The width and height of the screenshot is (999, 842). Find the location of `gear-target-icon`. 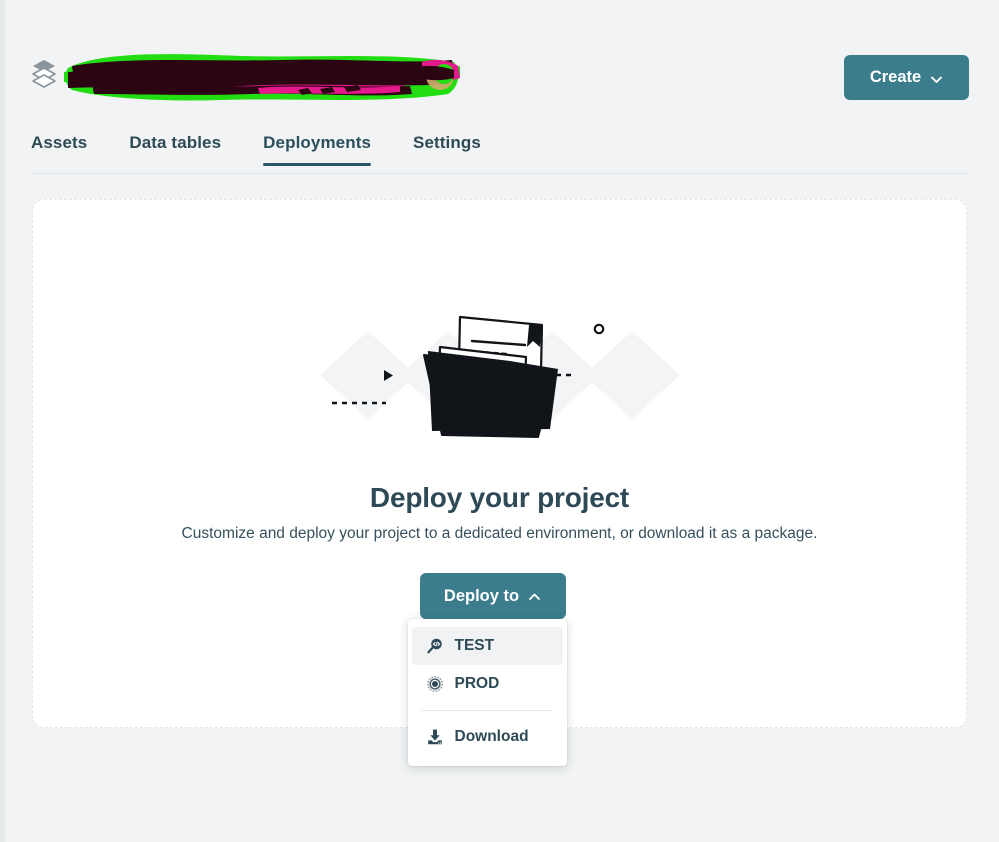

gear-target-icon is located at coordinates (435, 684).